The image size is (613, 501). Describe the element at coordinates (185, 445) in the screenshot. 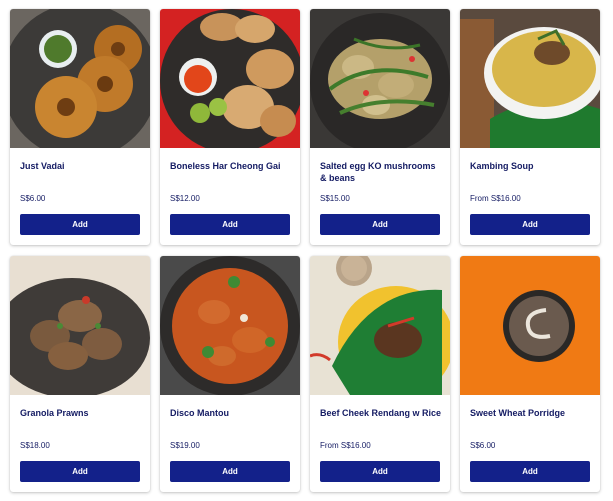

I see `item-price: S$19.00` at that location.